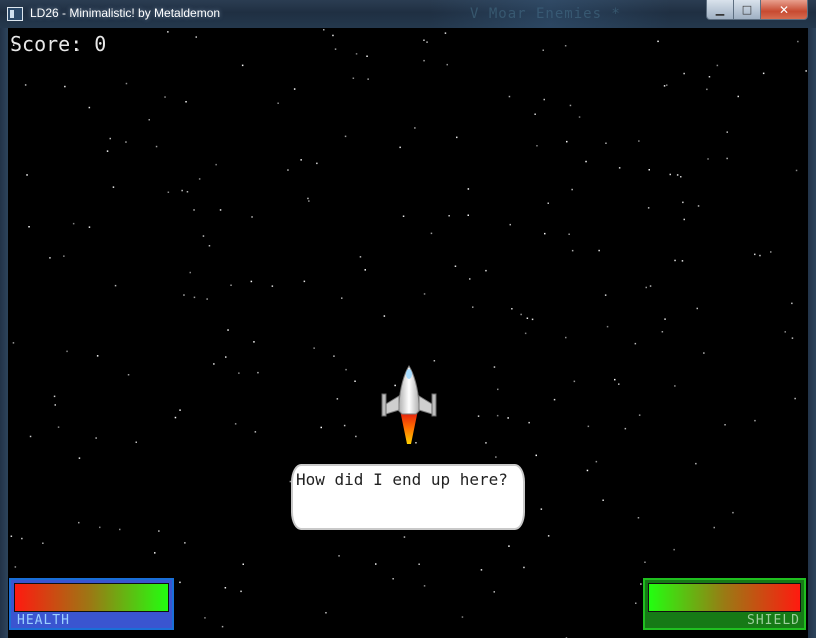 This screenshot has width=816, height=638. Describe the element at coordinates (720, 10) in the screenshot. I see `minimize-button: ▁` at that location.